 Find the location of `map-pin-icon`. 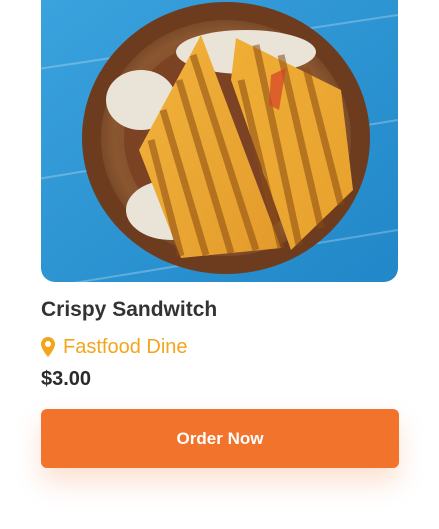

map-pin-icon is located at coordinates (48, 347).